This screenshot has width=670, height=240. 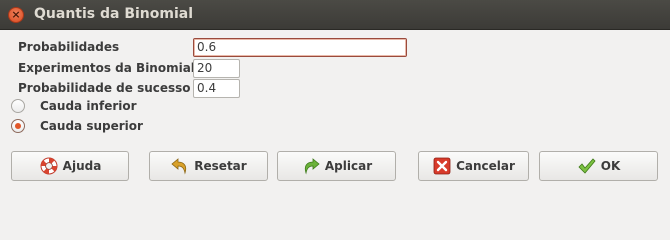 What do you see at coordinates (335, 15) in the screenshot?
I see `window-titlebar: × Quantis da Binomial` at bounding box center [335, 15].